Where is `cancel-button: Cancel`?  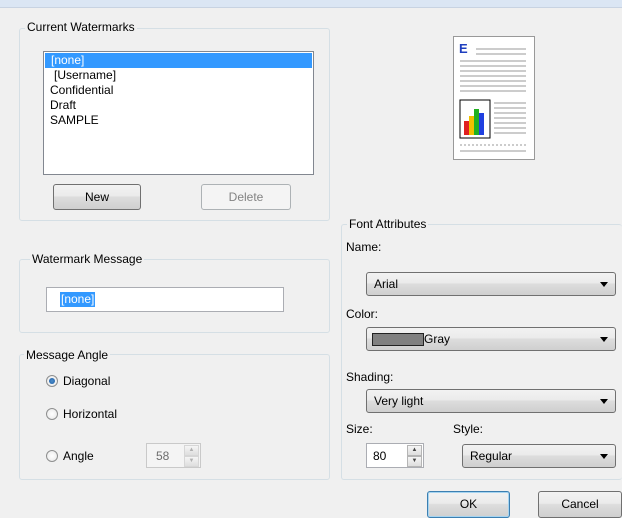
cancel-button: Cancel is located at coordinates (580, 504).